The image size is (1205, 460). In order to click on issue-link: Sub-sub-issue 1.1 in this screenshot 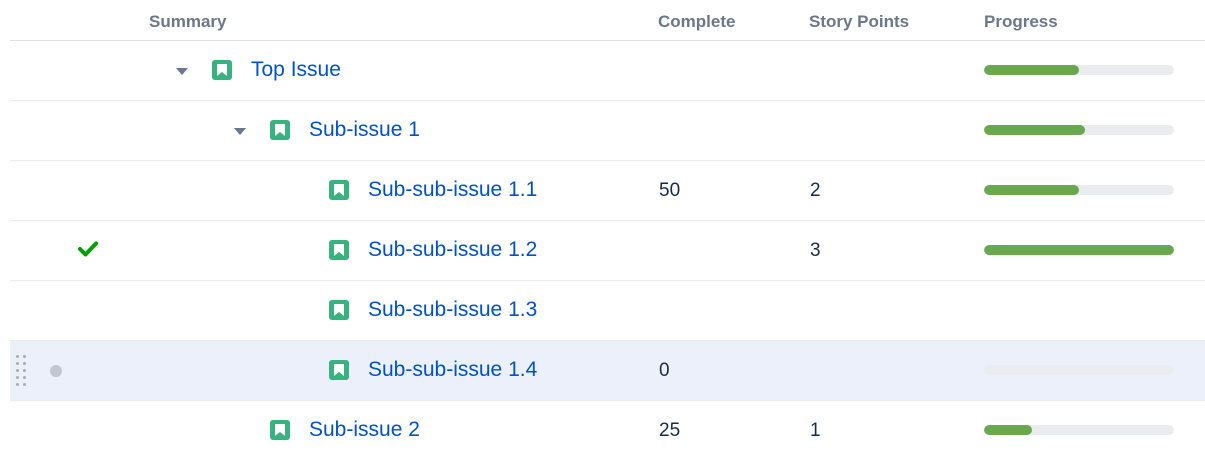, I will do `click(452, 190)`.